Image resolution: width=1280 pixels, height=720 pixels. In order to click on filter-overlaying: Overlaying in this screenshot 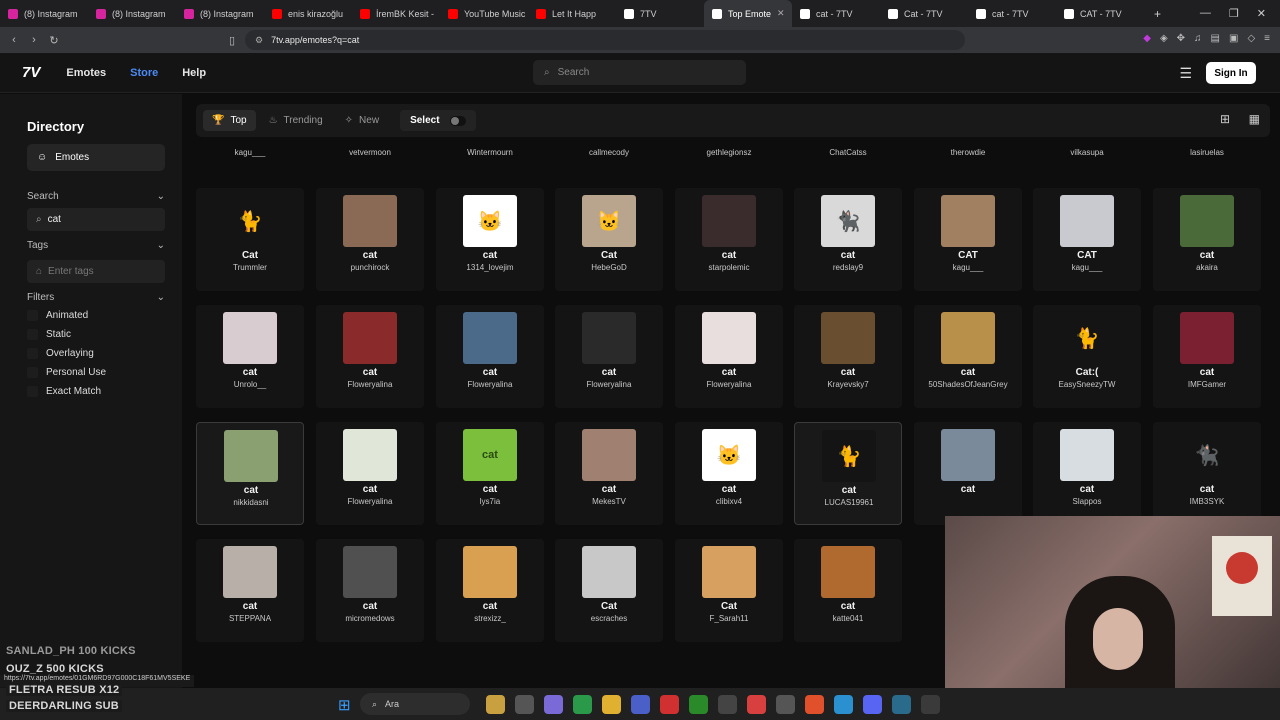, I will do `click(60, 353)`.